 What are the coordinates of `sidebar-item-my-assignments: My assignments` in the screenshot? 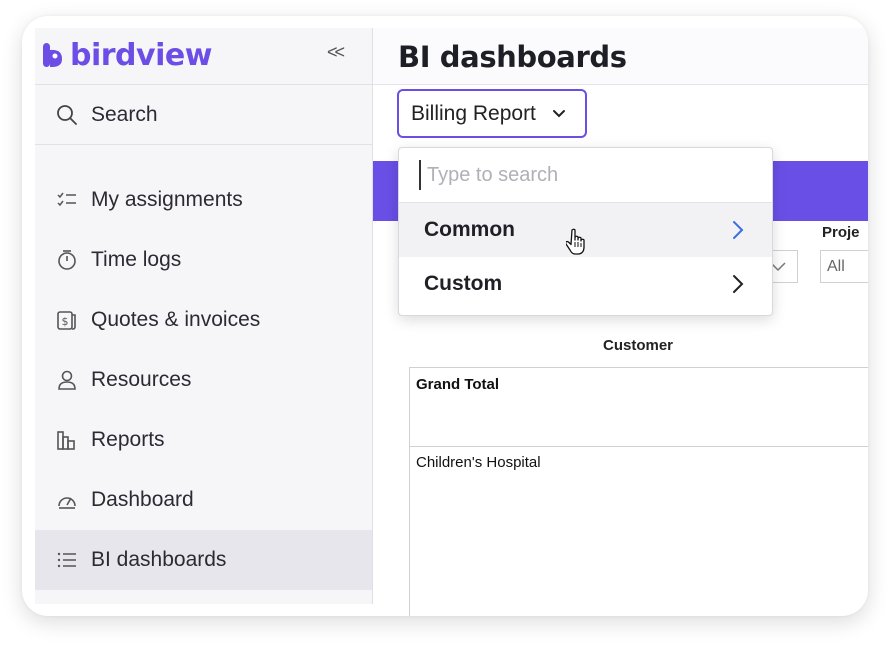 It's located at (203, 200).